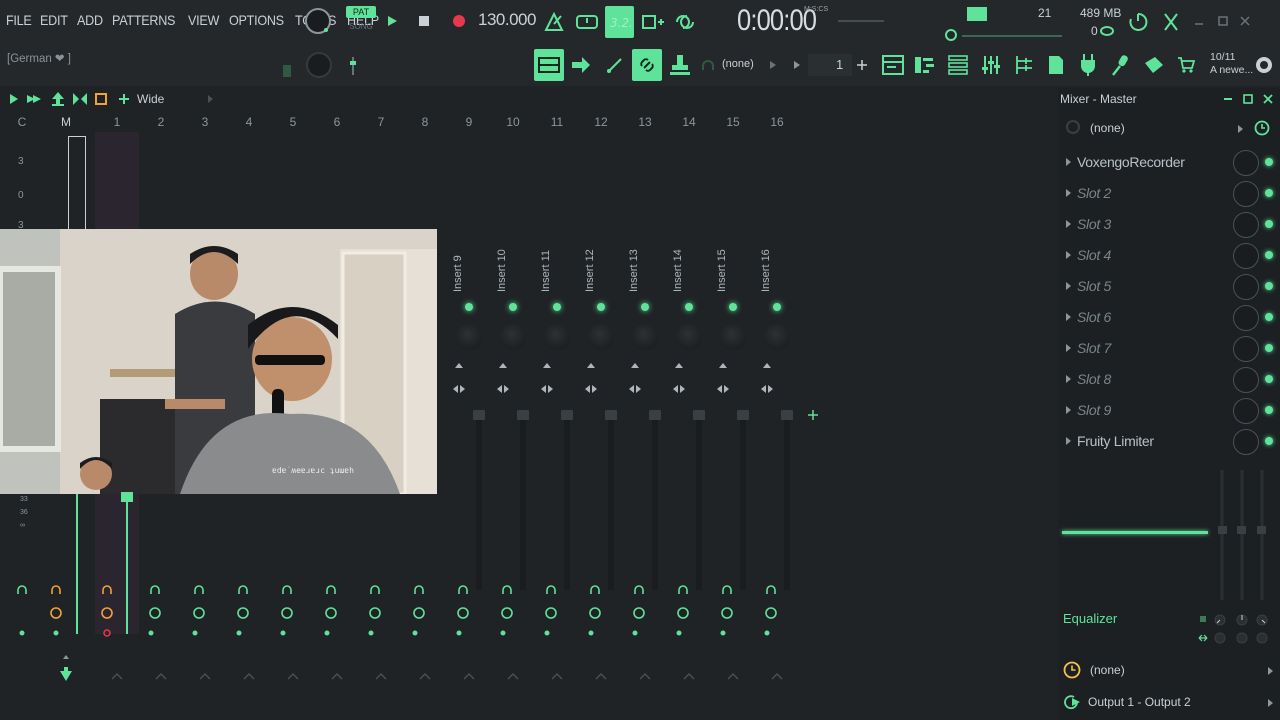 Image resolution: width=1280 pixels, height=720 pixels. What do you see at coordinates (381, 122) in the screenshot?
I see `column-label: 7` at bounding box center [381, 122].